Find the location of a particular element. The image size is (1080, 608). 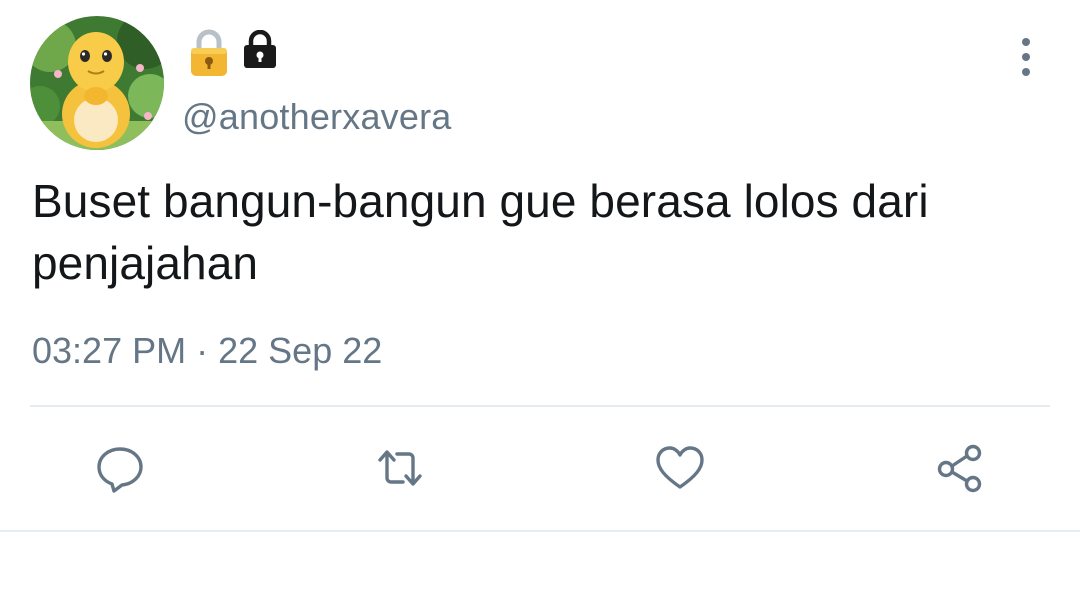

tweet-timestamp: 03:27 PM · 22 Sep 22 is located at coordinates (207, 351).